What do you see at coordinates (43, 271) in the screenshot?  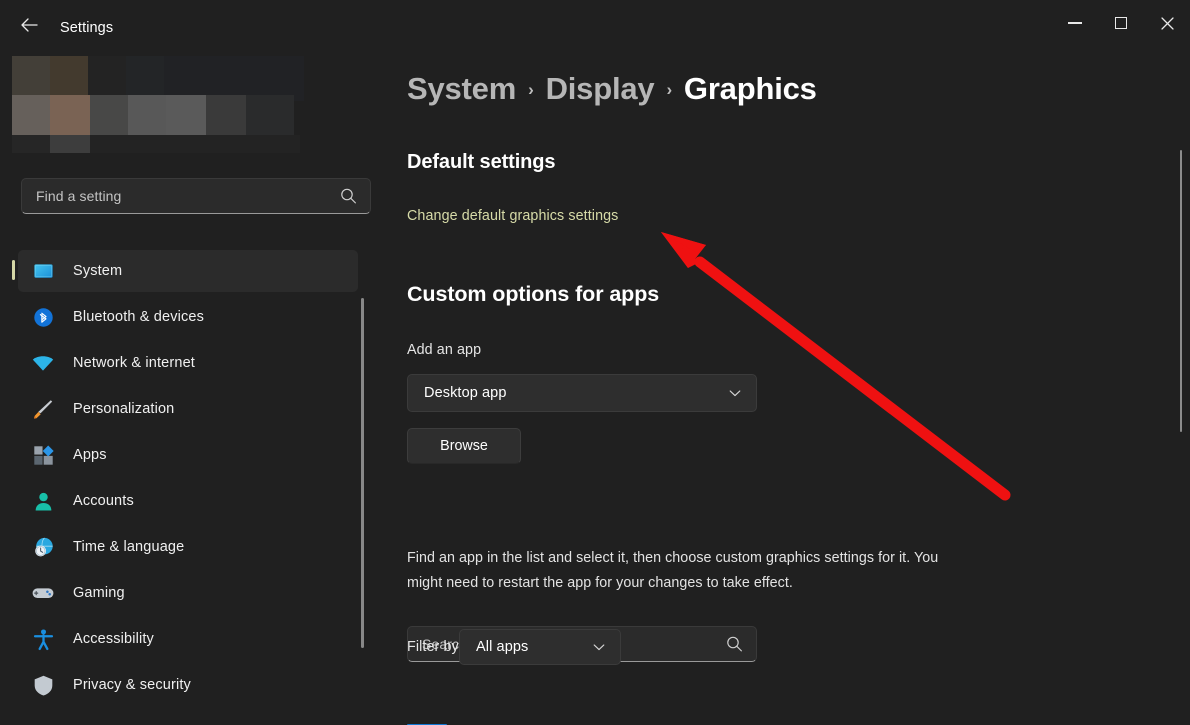 I see `monitor-icon` at bounding box center [43, 271].